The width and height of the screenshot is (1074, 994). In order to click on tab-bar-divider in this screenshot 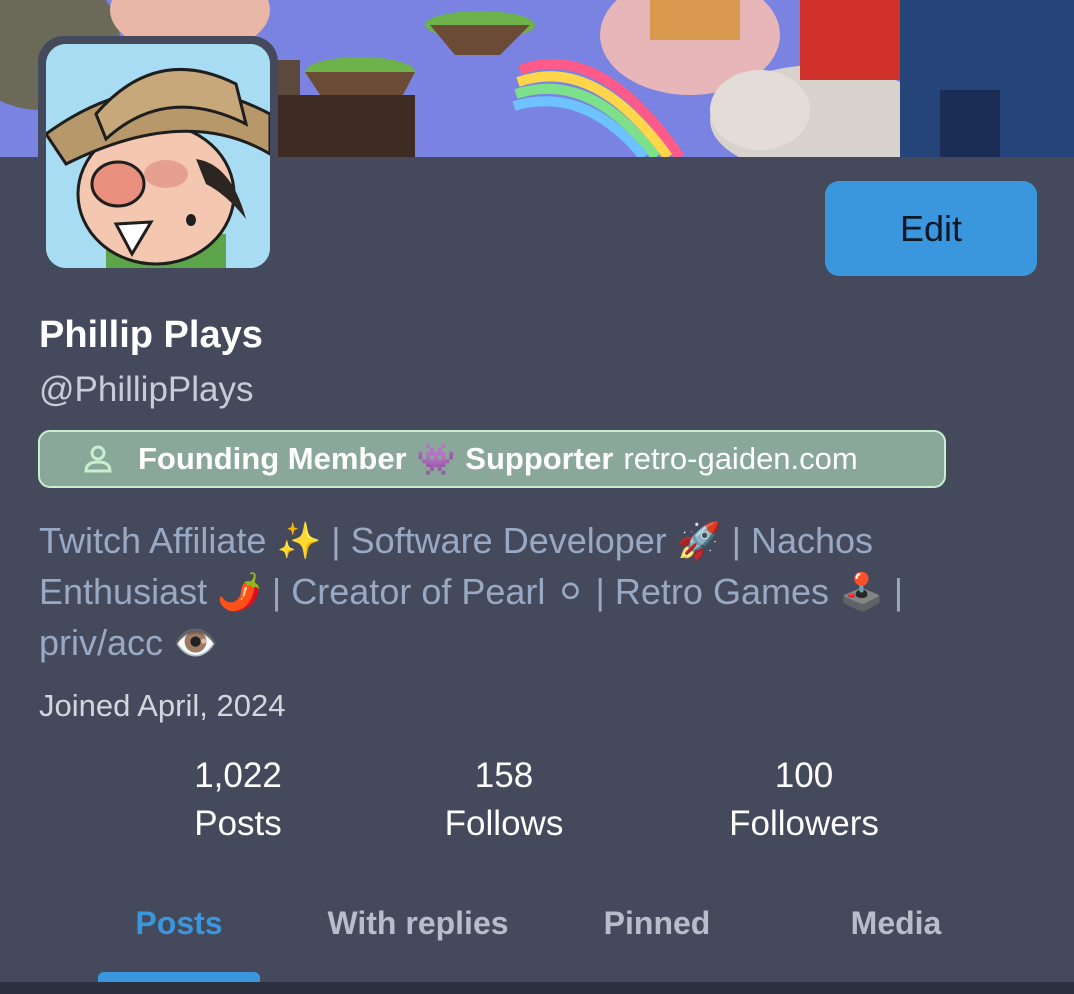, I will do `click(537, 988)`.